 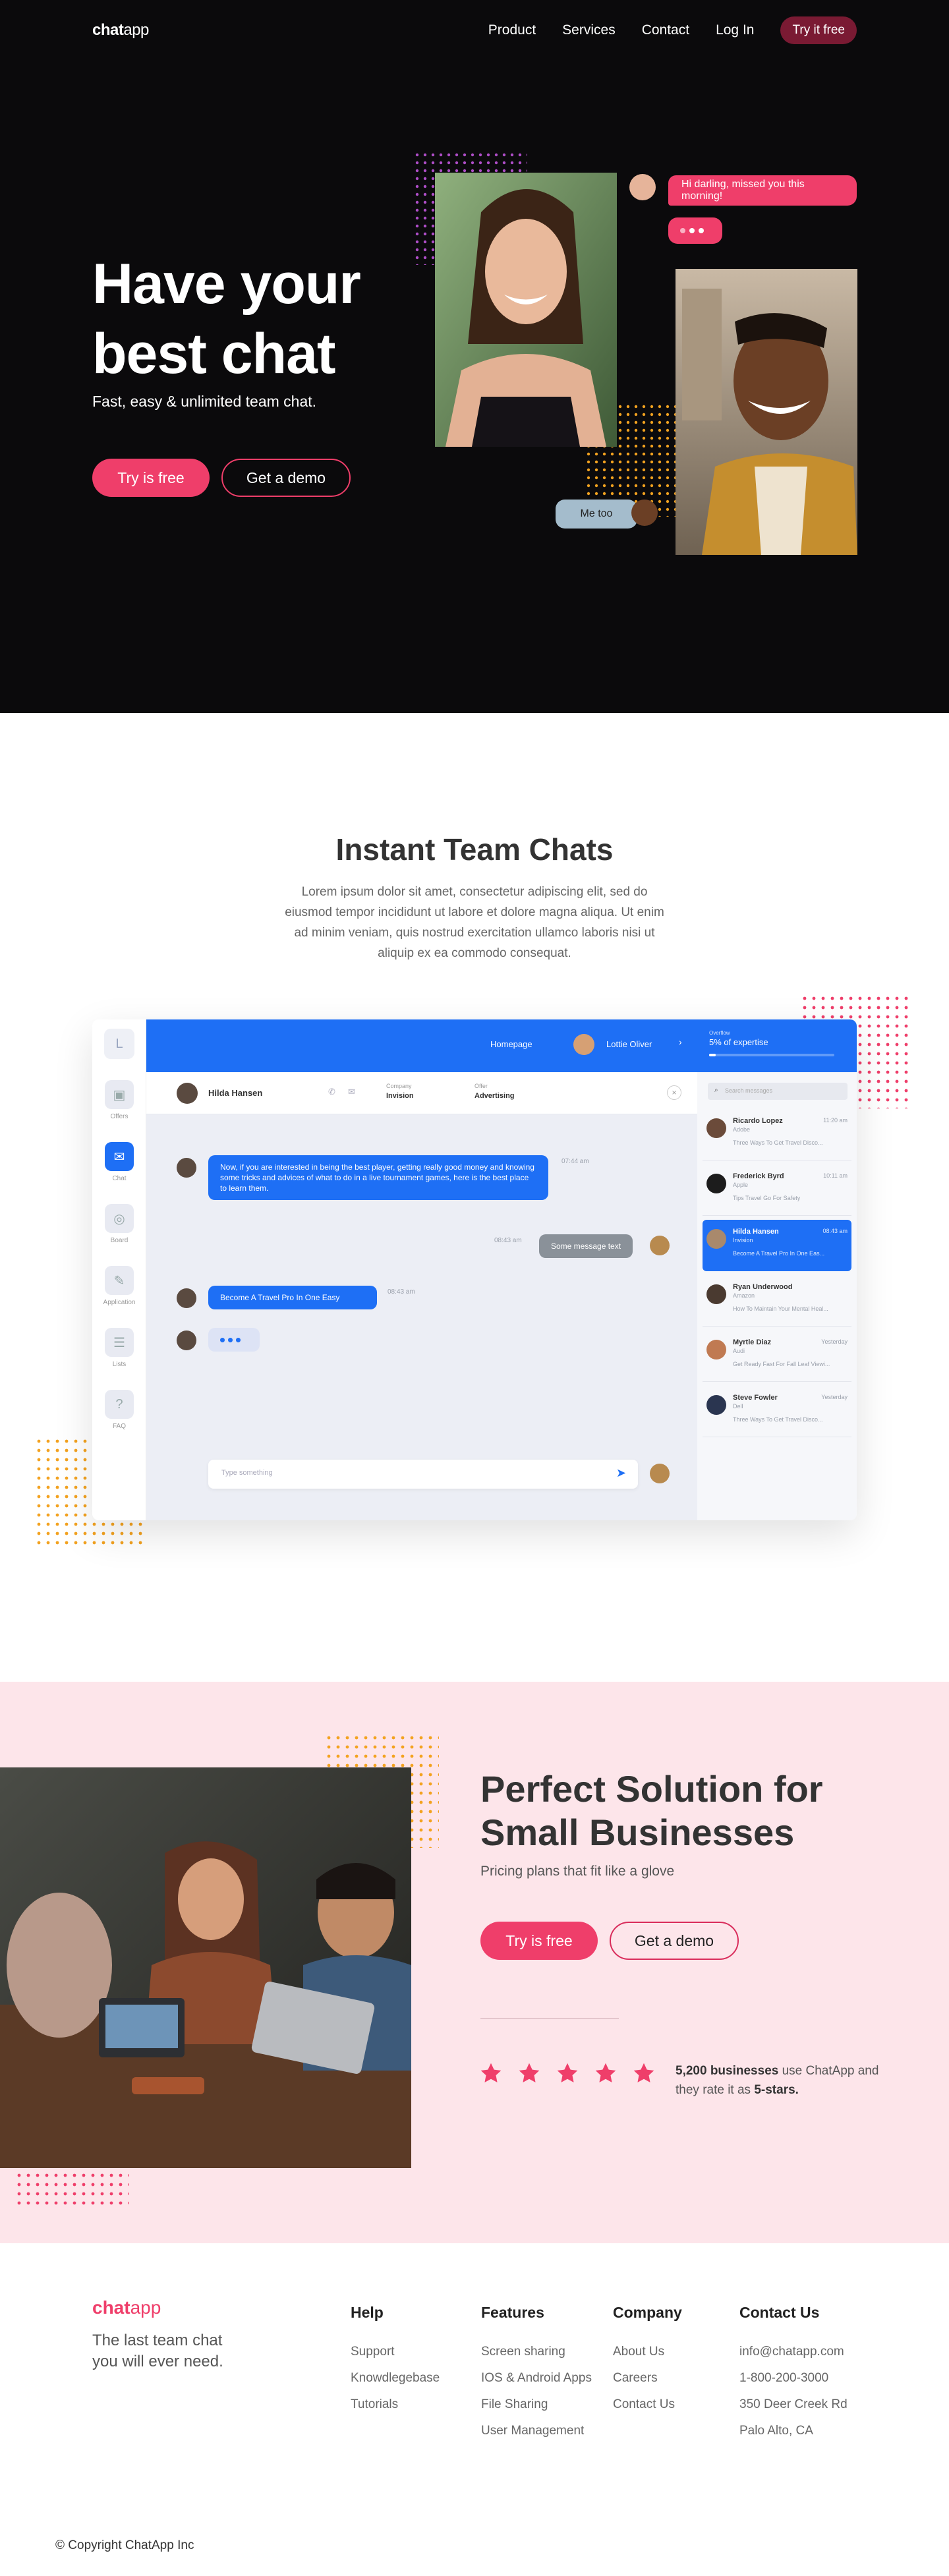 I want to click on demo-button: Get a demo, so click(x=674, y=1941).